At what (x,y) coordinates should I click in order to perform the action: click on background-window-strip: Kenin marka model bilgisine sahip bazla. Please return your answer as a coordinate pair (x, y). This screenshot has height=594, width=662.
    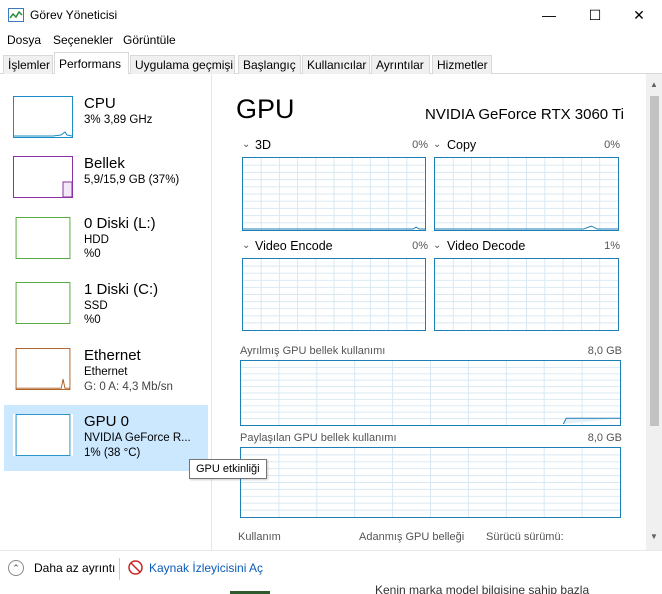
    Looking at the image, I should click on (446, 588).